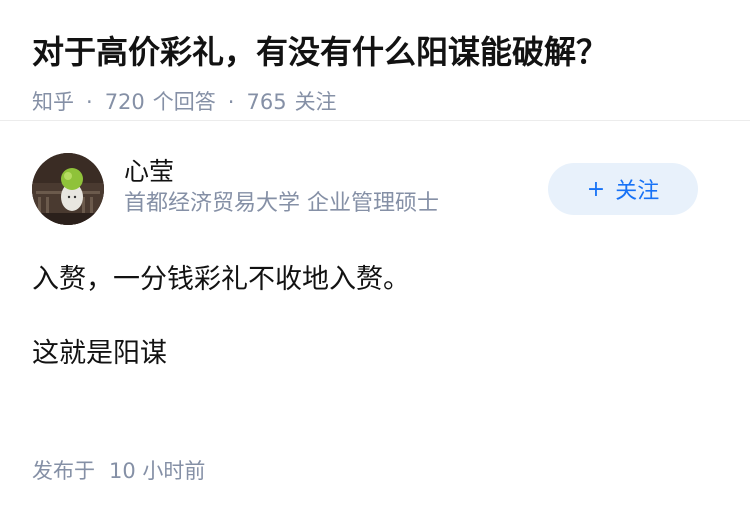 This screenshot has width=750, height=522. I want to click on avatar, so click(68, 189).